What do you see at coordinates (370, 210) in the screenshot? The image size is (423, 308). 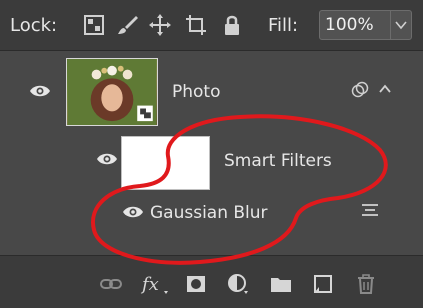 I see `blending-options-icon` at bounding box center [370, 210].